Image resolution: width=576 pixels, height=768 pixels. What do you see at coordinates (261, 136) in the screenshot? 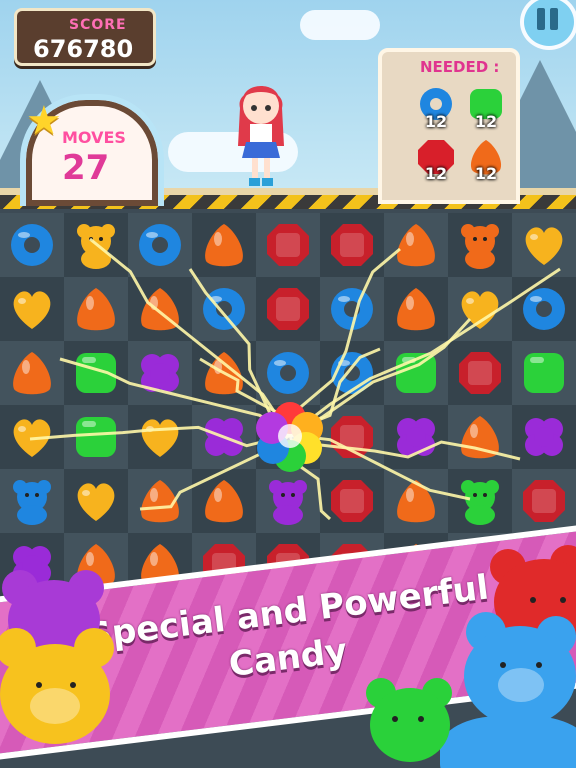
I see `girl-character` at bounding box center [261, 136].